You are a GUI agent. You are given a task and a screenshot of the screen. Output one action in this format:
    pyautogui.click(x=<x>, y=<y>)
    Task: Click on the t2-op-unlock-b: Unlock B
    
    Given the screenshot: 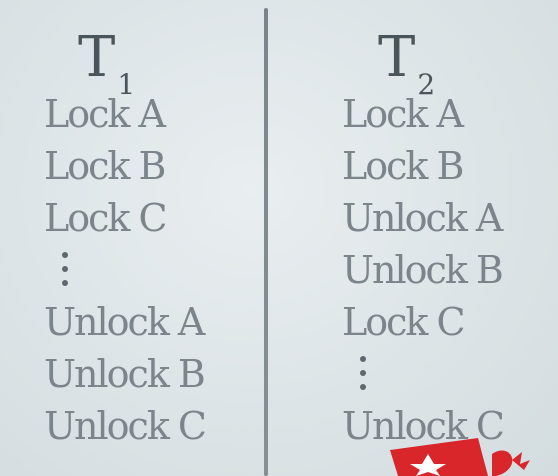 What is the action you would take?
    pyautogui.click(x=423, y=270)
    